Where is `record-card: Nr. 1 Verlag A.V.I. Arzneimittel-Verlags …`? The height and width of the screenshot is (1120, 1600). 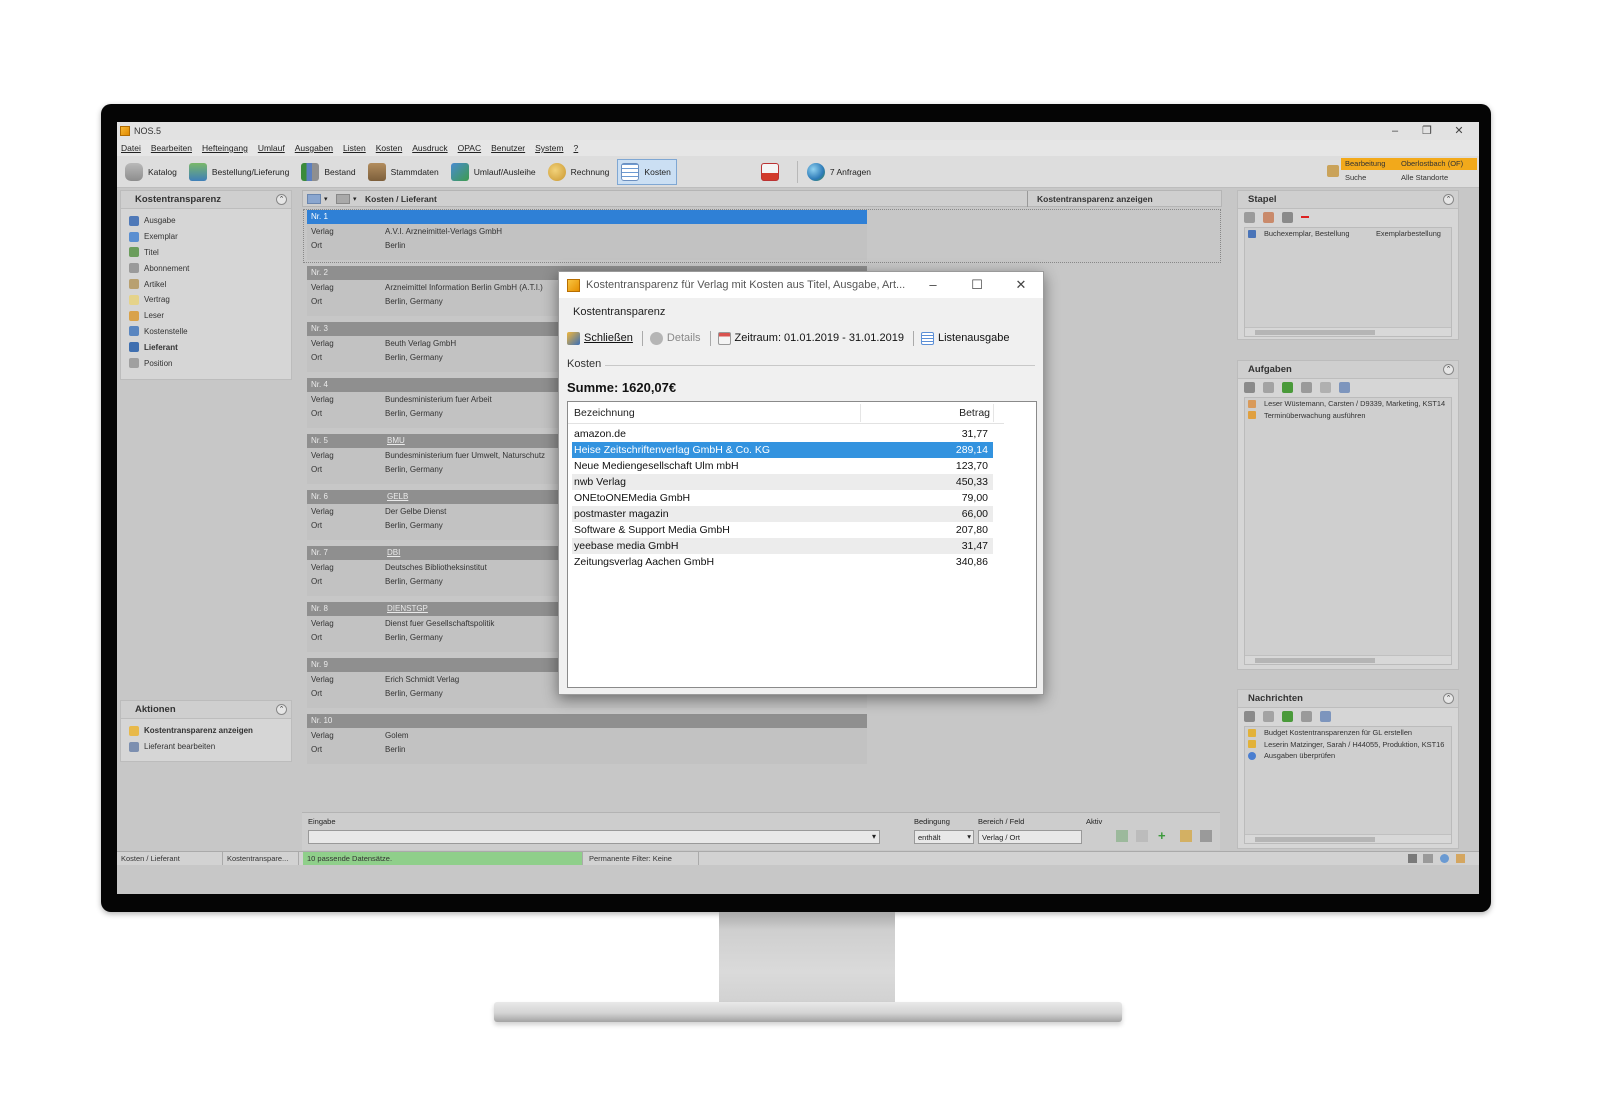 record-card: Nr. 1 Verlag A.V.I. Arzneimittel-Verlags … is located at coordinates (587, 235).